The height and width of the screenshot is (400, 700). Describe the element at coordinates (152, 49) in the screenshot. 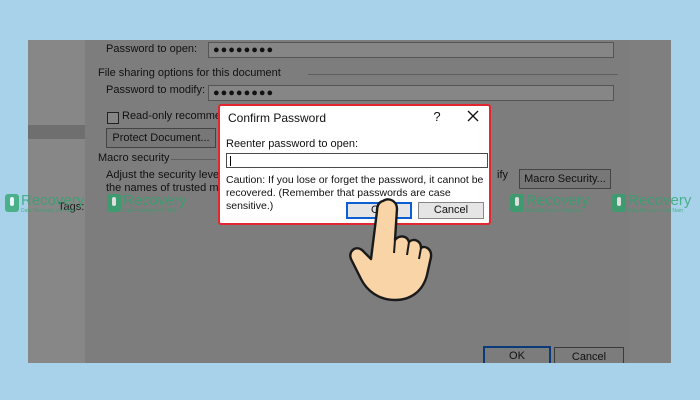

I see `password-to-open-label: Password to open:` at that location.